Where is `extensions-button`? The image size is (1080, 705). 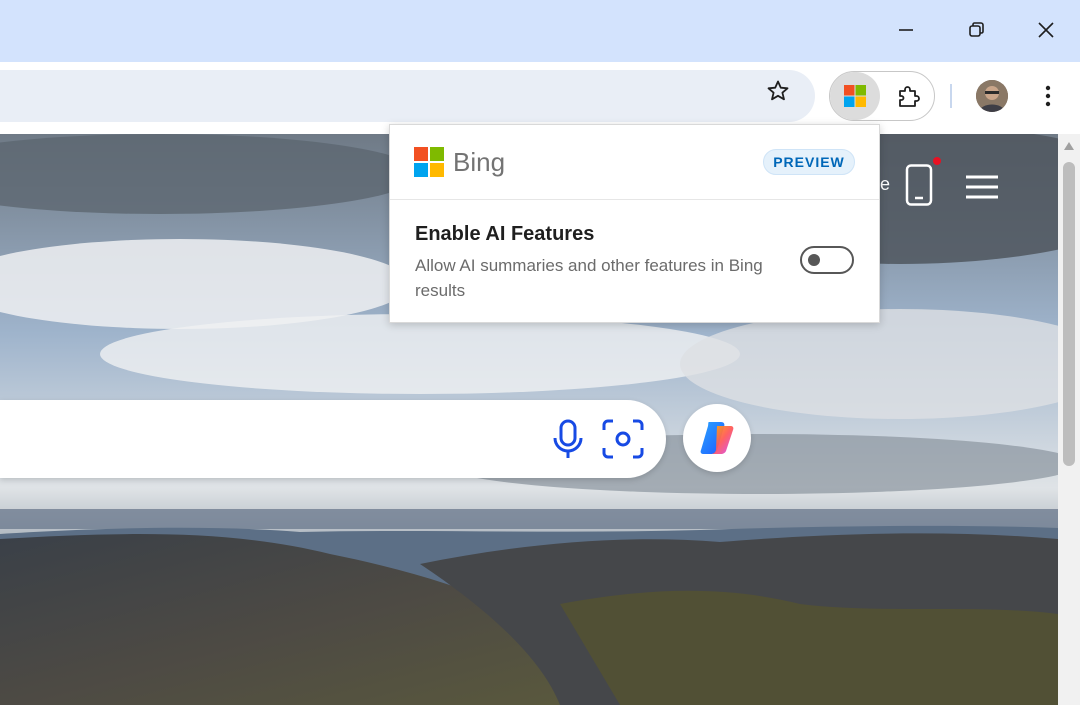
extensions-button is located at coordinates (909, 96).